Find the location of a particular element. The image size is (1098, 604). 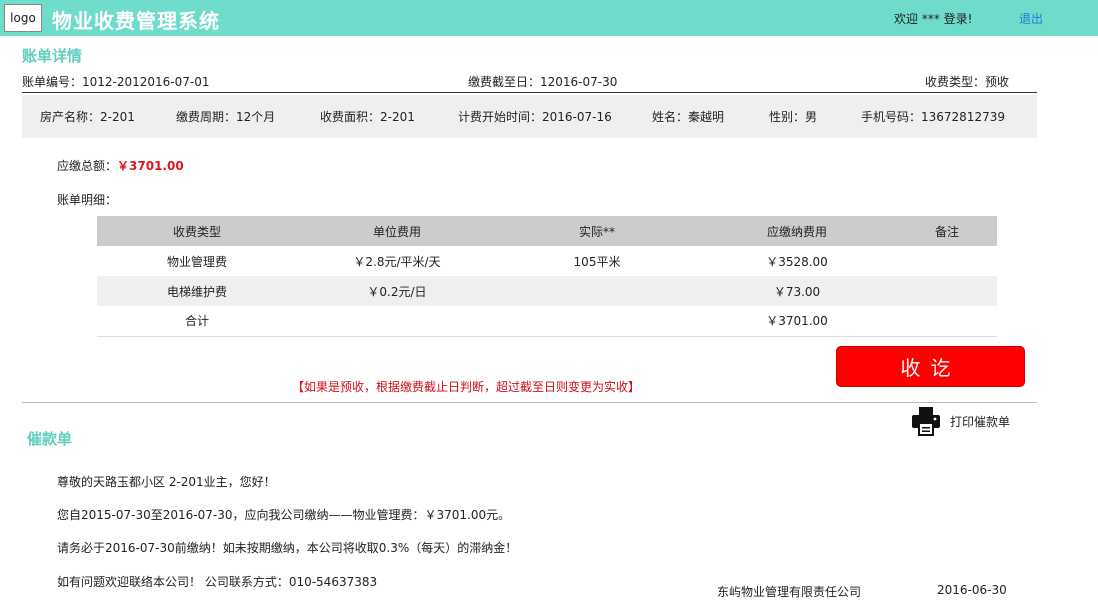

top-bar: logo 物业收费管理系统 欢迎 *** 登录! 退出 is located at coordinates (549, 18).